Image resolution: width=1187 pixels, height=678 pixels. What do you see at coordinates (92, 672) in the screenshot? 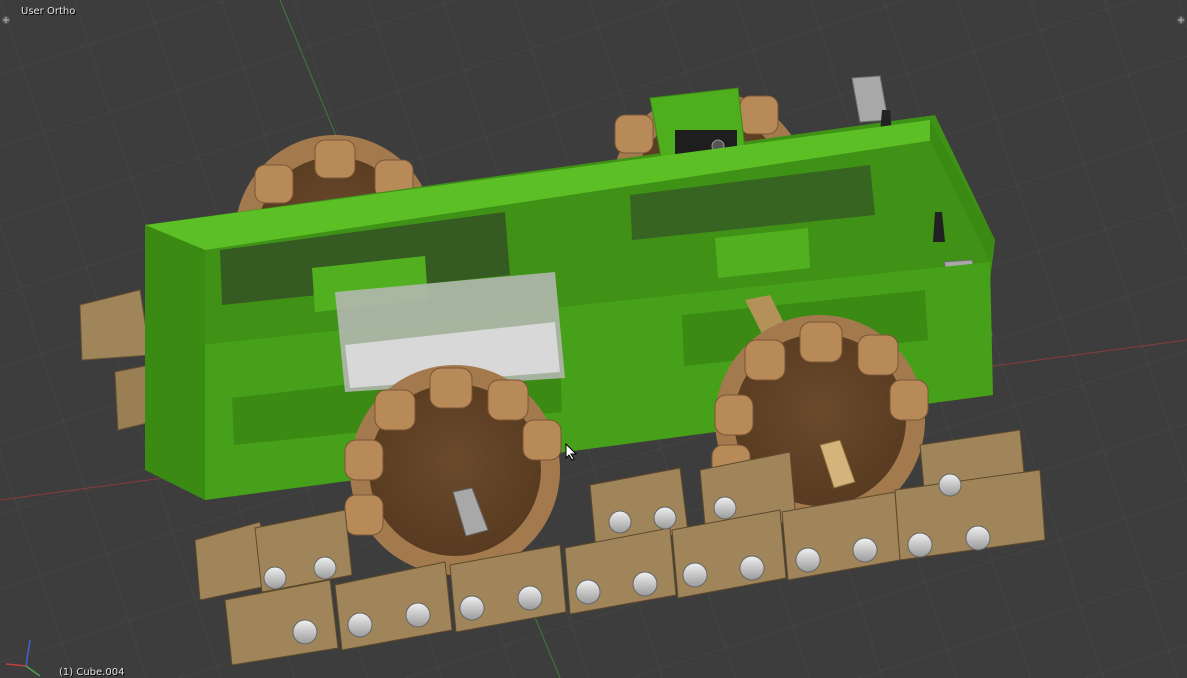
I see `active-object-label: (1) Cube.004` at bounding box center [92, 672].